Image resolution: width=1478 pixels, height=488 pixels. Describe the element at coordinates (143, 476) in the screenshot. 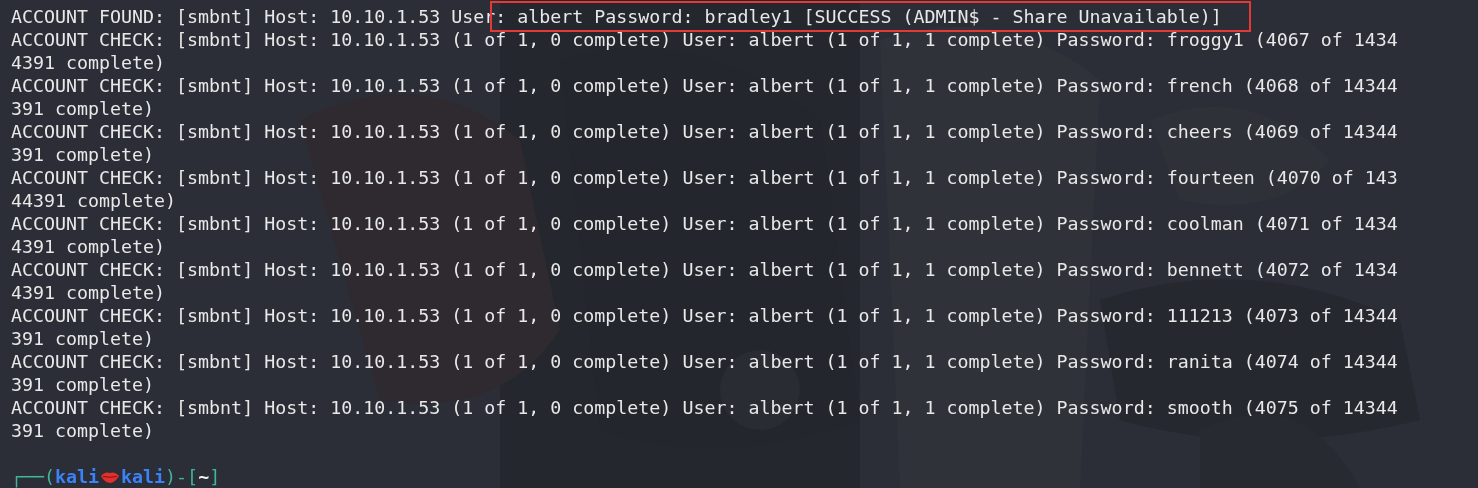

I see `prompt-host: kali` at that location.